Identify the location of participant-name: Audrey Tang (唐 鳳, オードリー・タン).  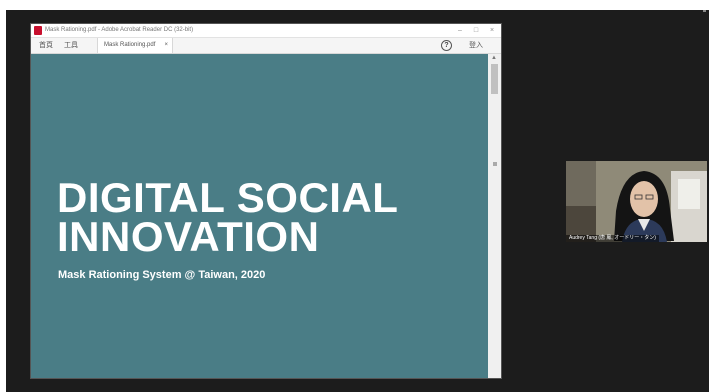
(612, 238).